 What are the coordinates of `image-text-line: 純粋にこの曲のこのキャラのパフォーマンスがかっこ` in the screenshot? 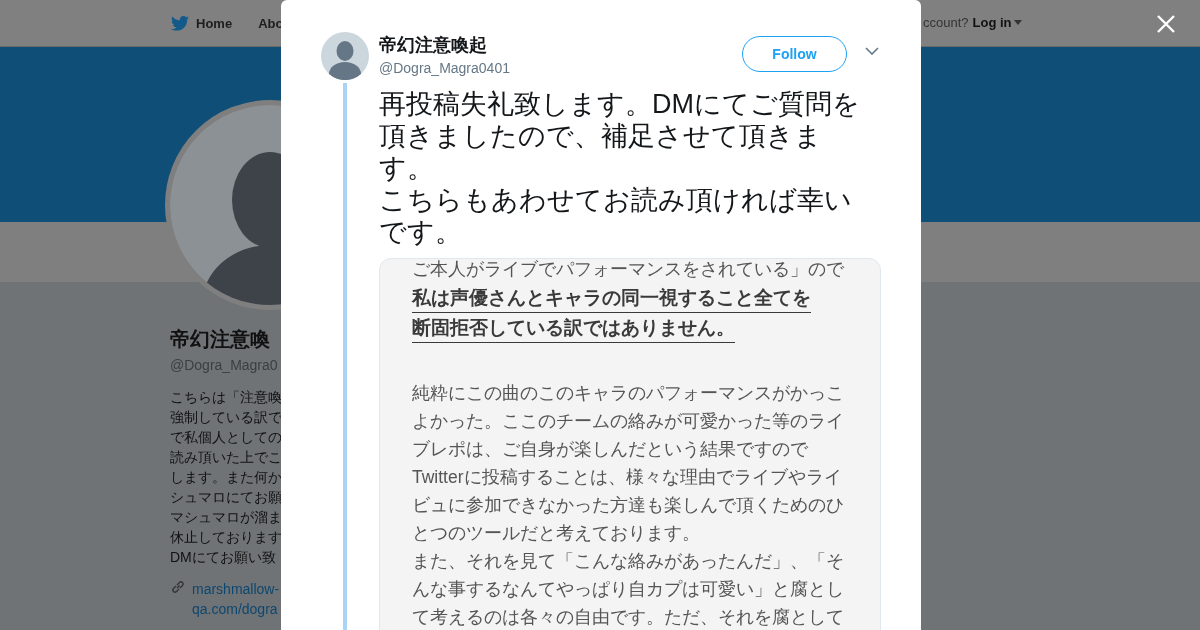 It's located at (628, 393).